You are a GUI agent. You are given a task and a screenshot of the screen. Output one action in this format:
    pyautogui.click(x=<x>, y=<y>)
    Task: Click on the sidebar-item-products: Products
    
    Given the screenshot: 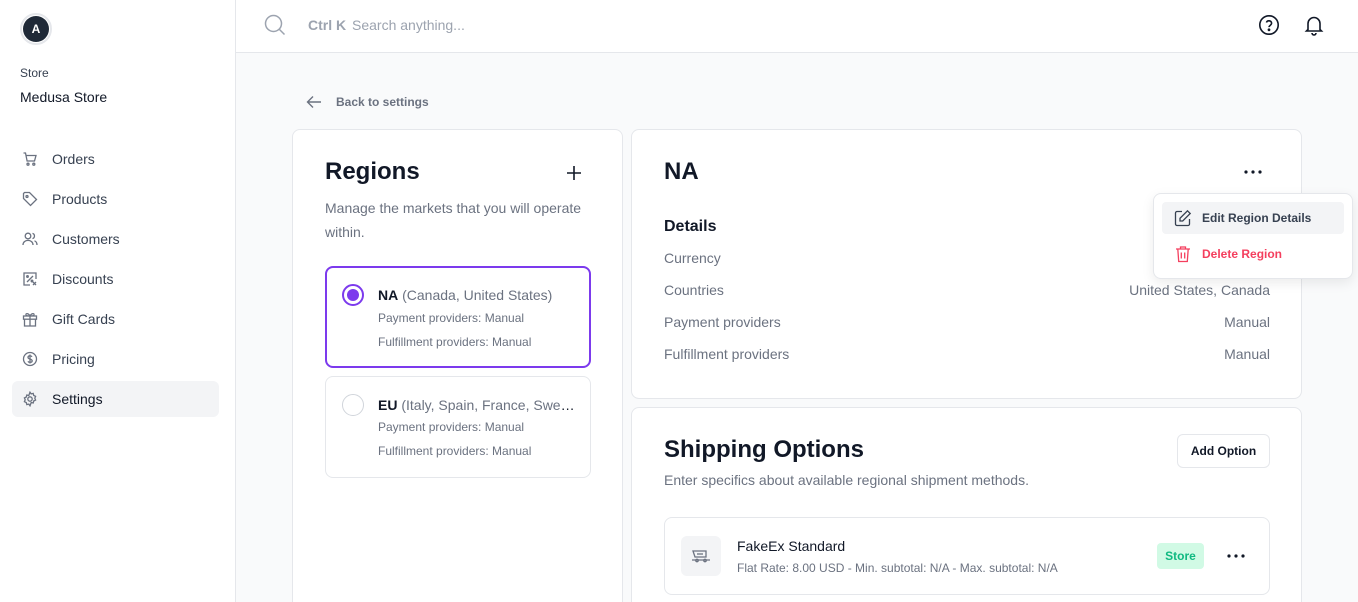 What is the action you would take?
    pyautogui.click(x=115, y=199)
    